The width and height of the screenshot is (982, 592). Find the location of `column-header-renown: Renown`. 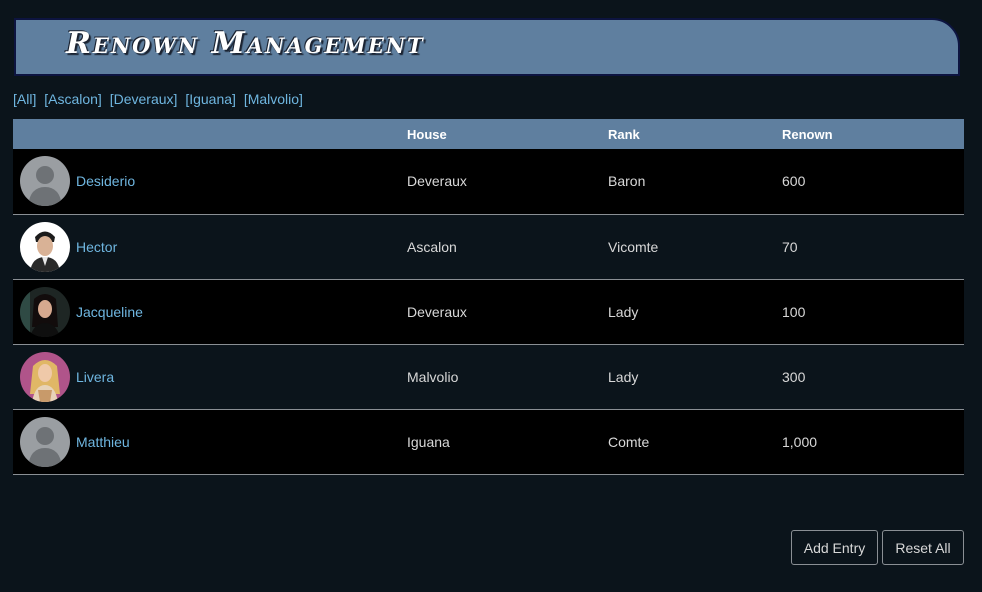

column-header-renown: Renown is located at coordinates (873, 134).